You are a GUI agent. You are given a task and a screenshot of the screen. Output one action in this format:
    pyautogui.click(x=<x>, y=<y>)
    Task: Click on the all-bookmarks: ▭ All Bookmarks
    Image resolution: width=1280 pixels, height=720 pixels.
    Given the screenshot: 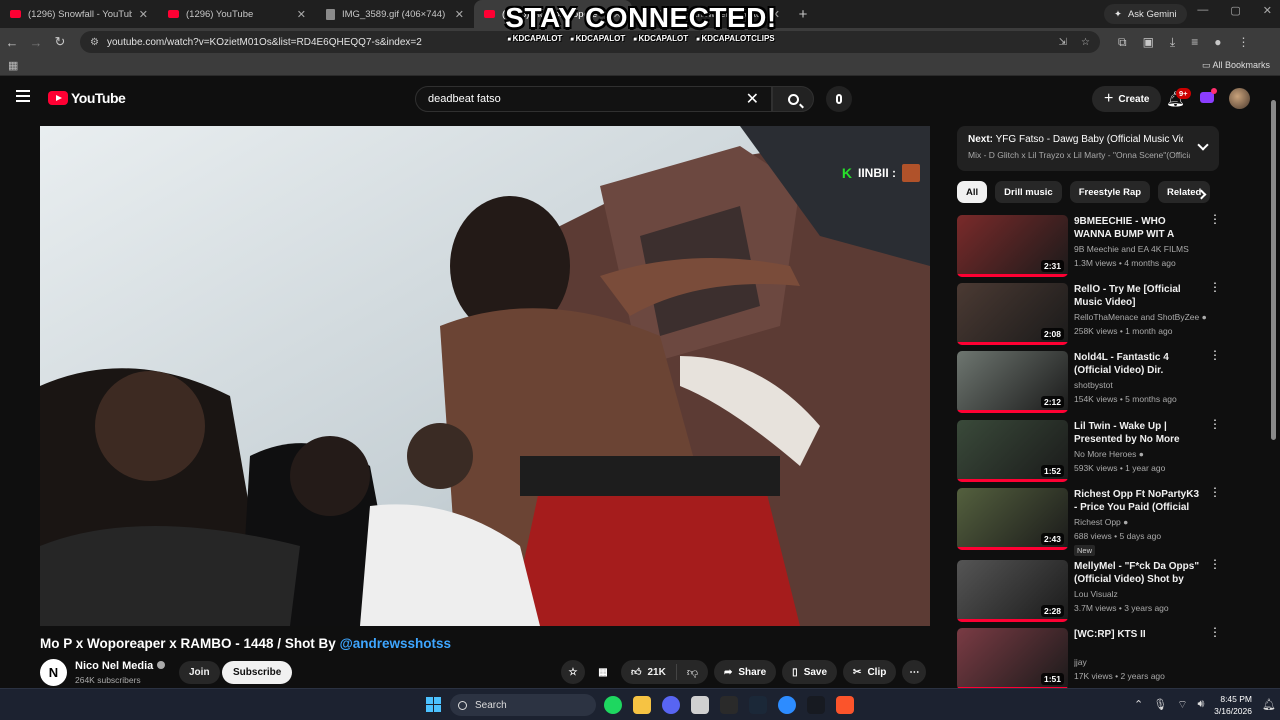 What is the action you would take?
    pyautogui.click(x=1236, y=65)
    